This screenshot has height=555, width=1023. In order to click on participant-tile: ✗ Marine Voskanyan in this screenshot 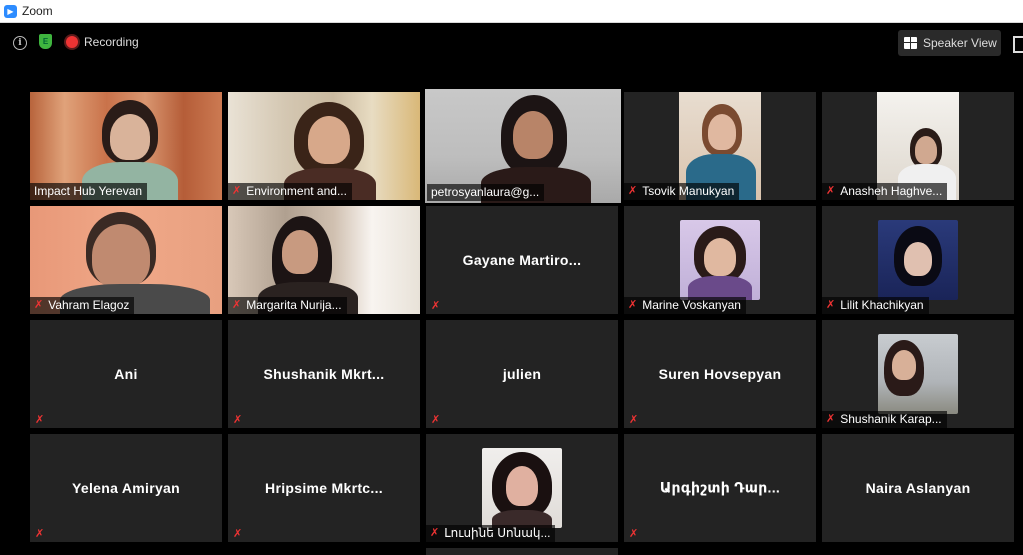, I will do `click(720, 260)`.